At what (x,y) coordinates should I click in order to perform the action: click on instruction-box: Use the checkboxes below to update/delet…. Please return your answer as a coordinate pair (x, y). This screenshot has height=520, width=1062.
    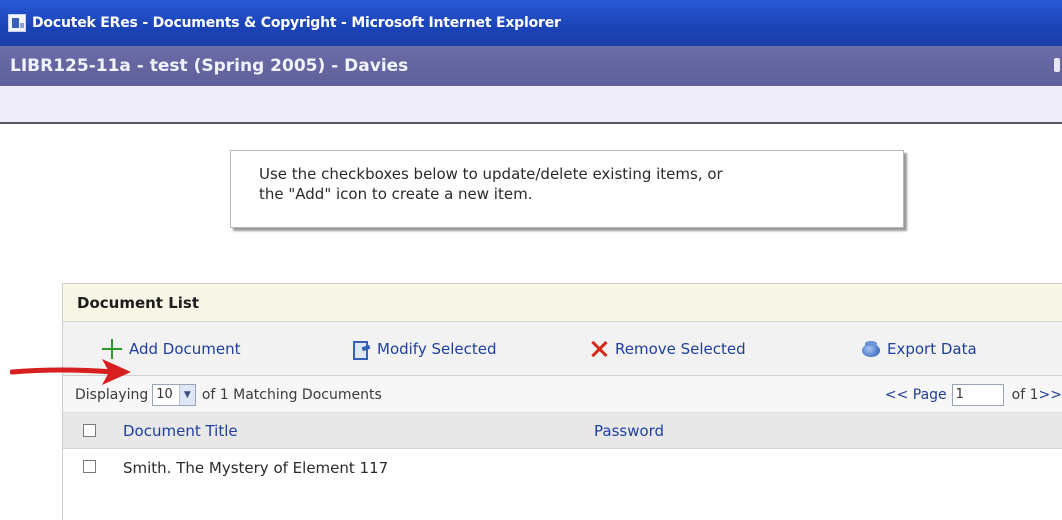
    Looking at the image, I should click on (567, 189).